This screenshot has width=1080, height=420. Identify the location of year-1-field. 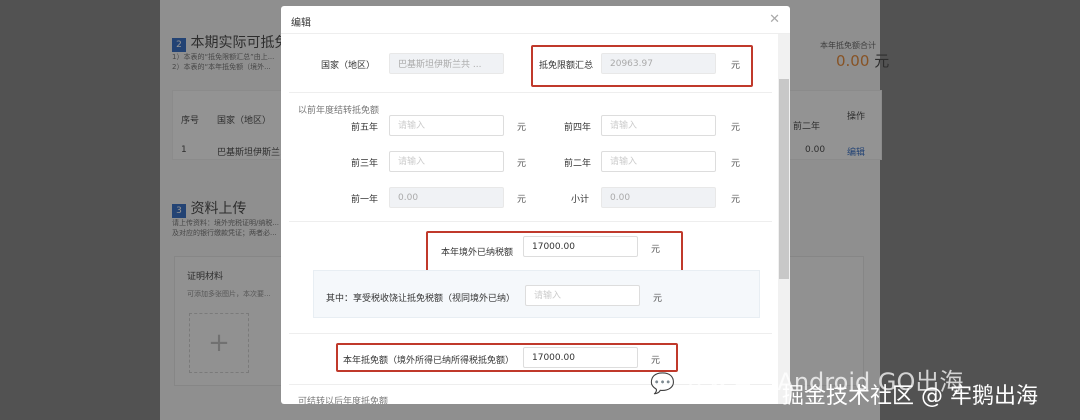
(446, 197).